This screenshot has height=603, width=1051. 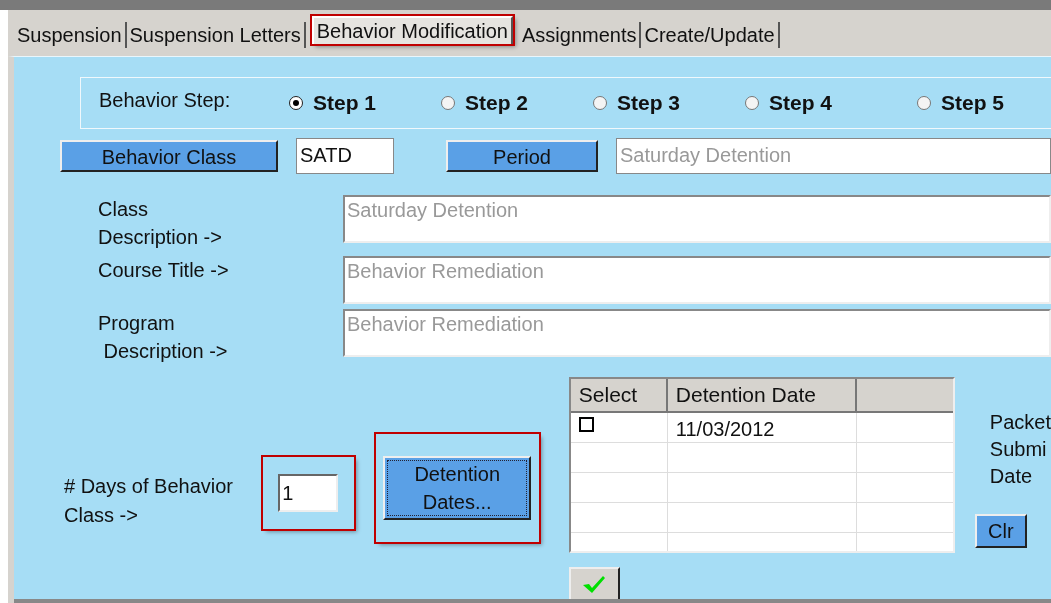 I want to click on step-label: Step 1, so click(x=345, y=103).